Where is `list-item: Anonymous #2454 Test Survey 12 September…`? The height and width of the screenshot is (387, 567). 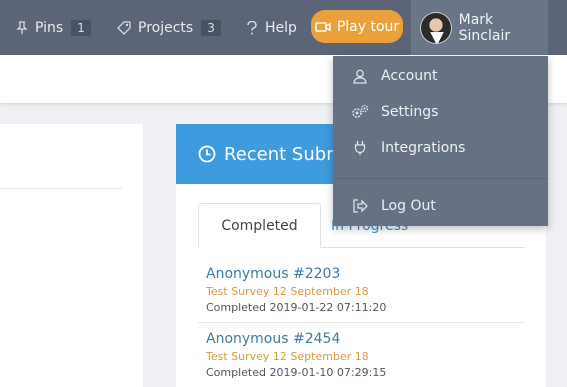
list-item: Anonymous #2454 Test Survey 12 September… is located at coordinates (366, 355).